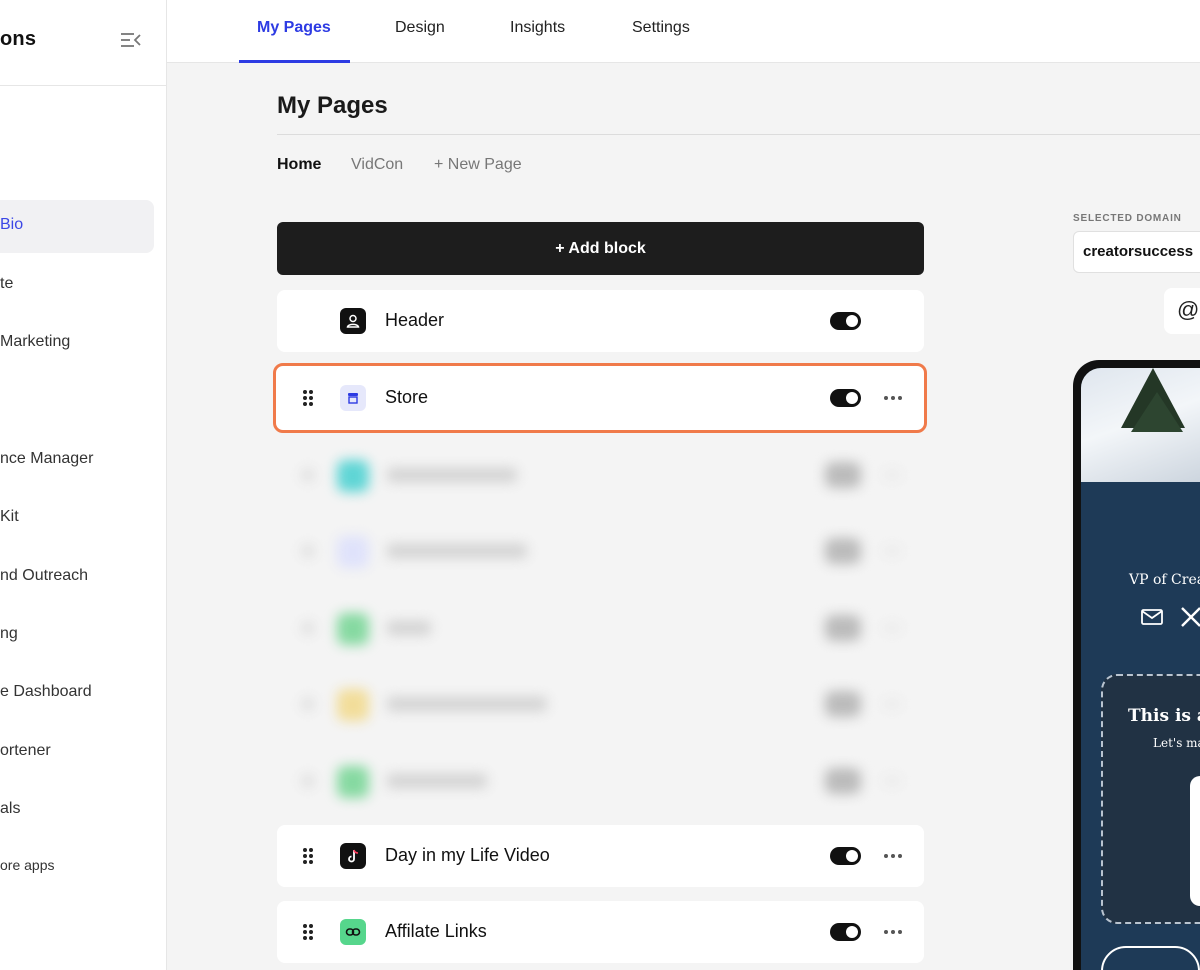 This screenshot has height=970, width=1200. What do you see at coordinates (407, 397) in the screenshot?
I see `block-label: Store` at bounding box center [407, 397].